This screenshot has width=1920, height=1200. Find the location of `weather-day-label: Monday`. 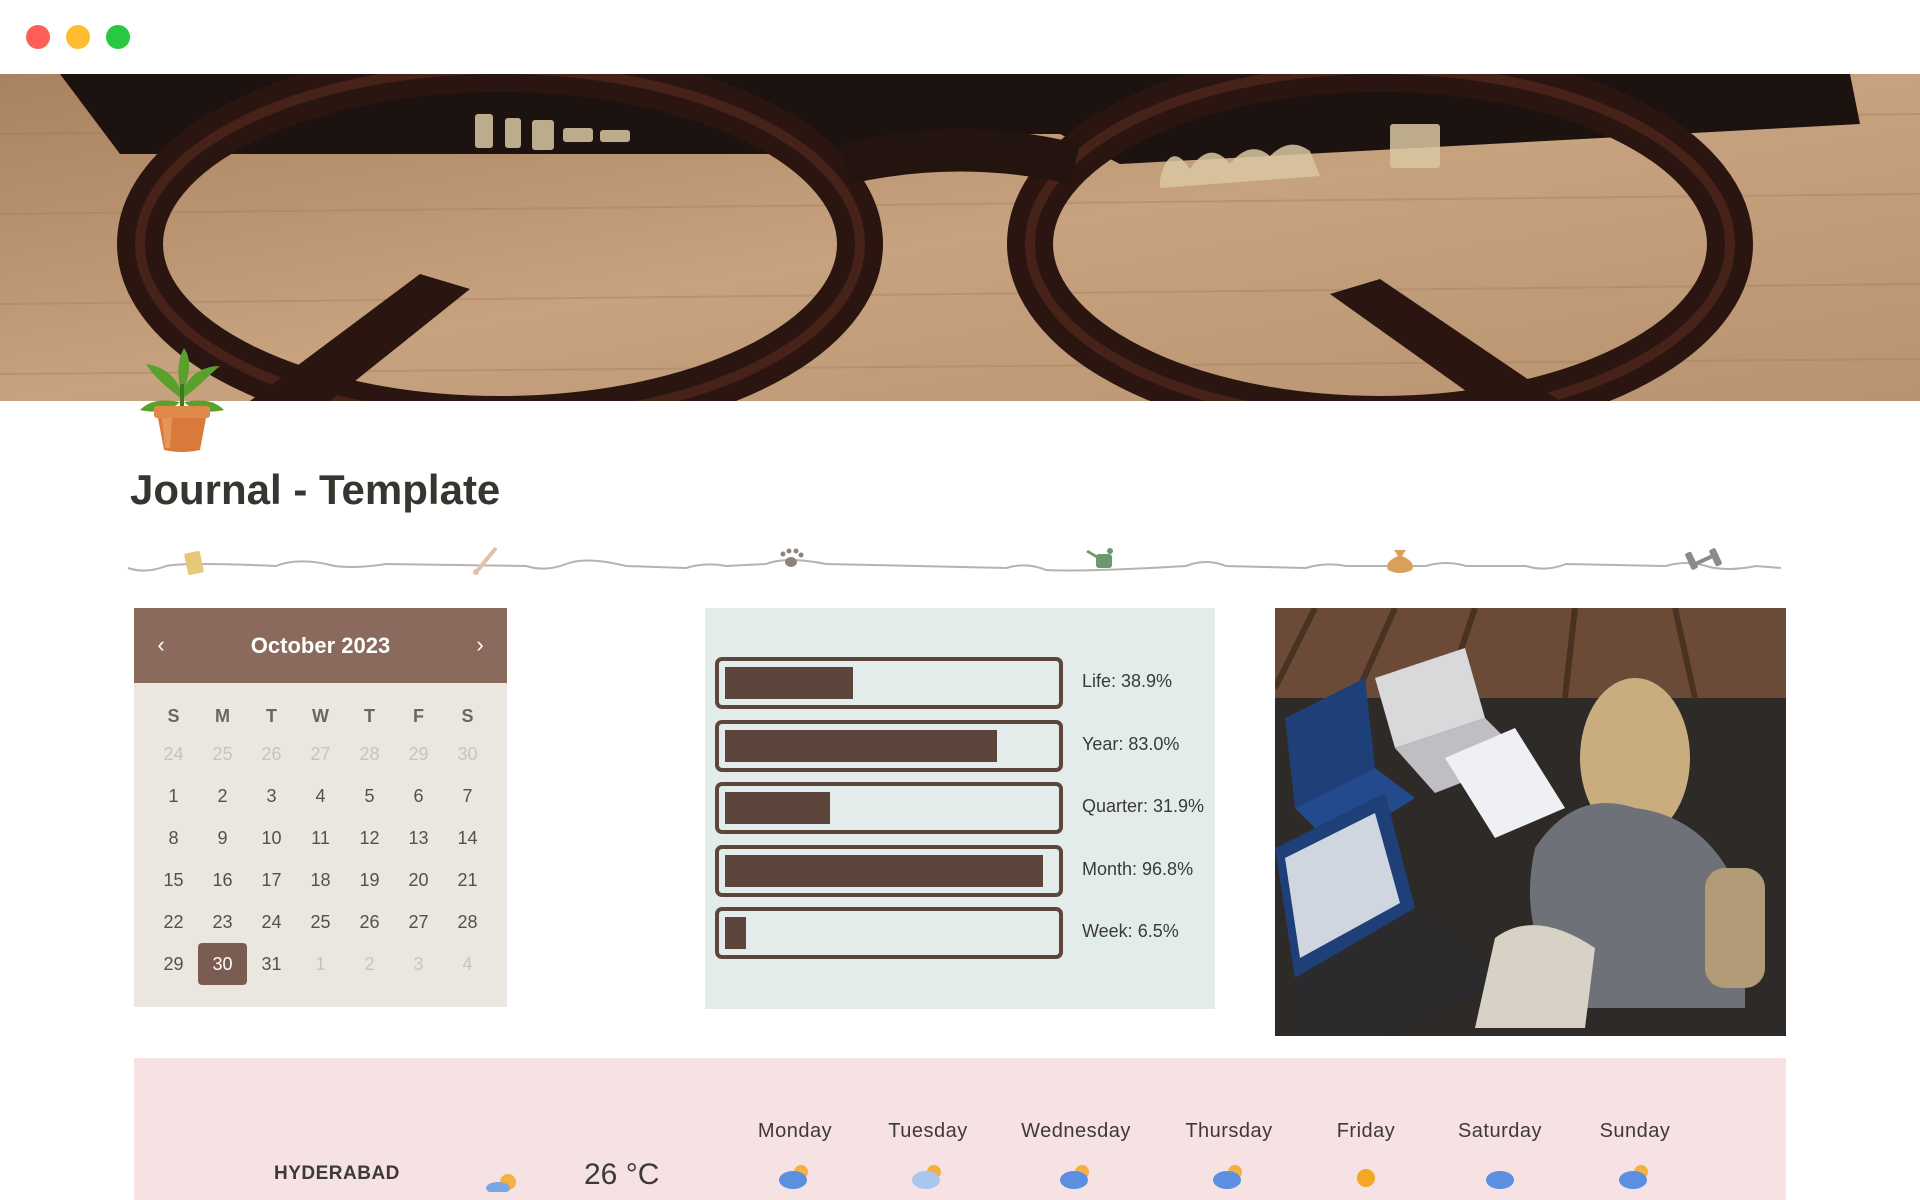

weather-day-label: Monday is located at coordinates (795, 1131).